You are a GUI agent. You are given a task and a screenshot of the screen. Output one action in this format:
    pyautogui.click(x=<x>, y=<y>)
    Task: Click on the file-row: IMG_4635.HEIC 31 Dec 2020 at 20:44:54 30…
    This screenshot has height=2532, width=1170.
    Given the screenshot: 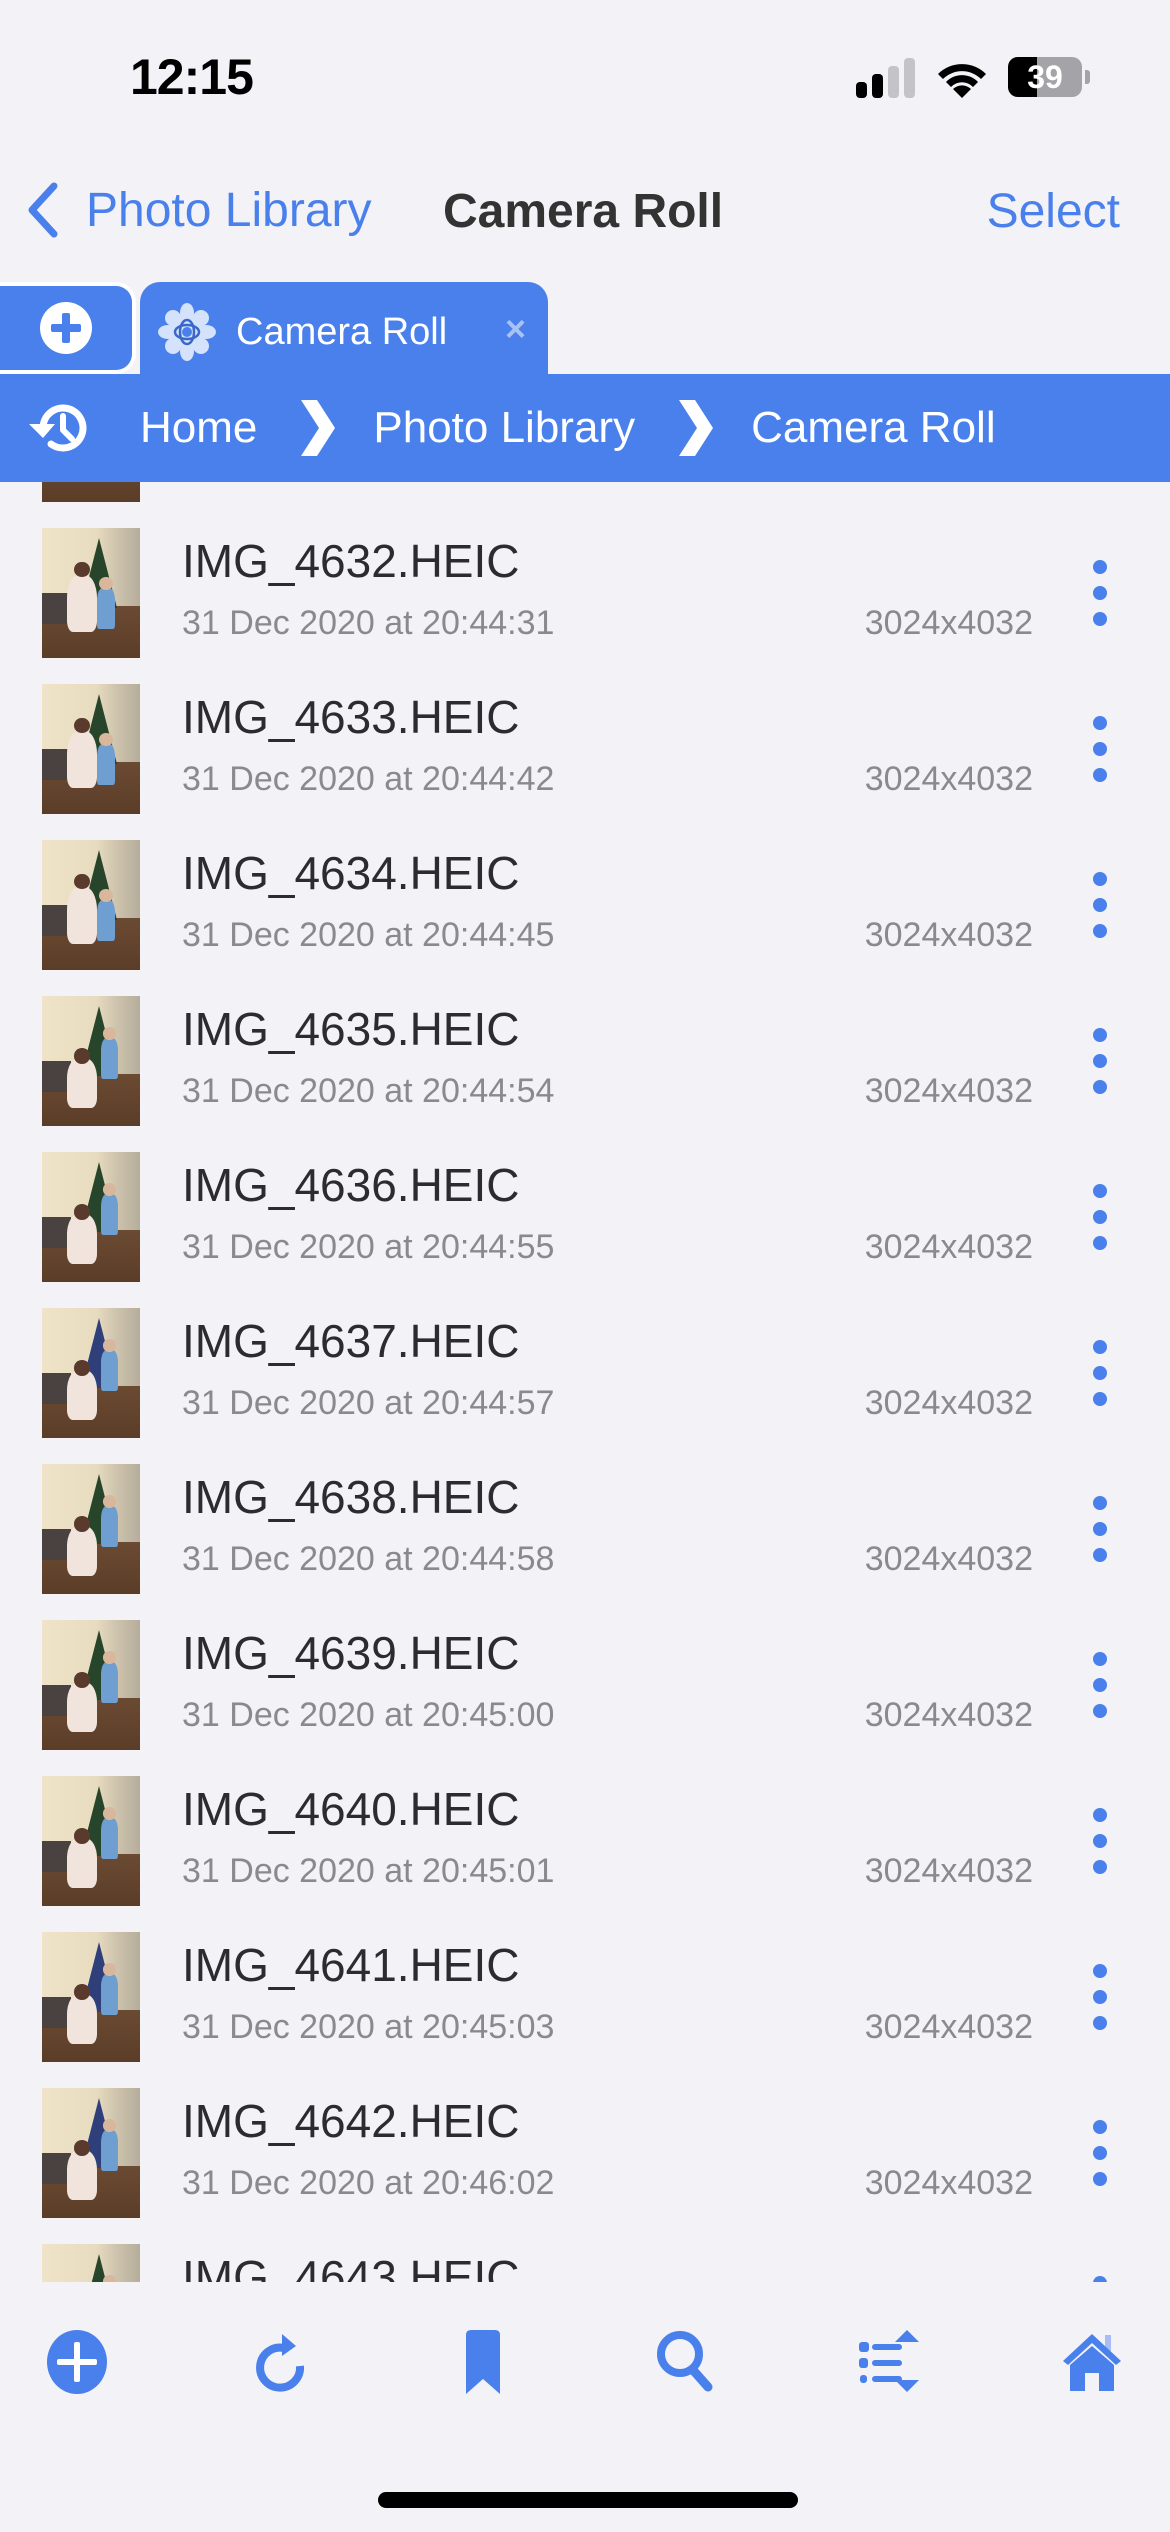 What is the action you would take?
    pyautogui.click(x=585, y=1056)
    